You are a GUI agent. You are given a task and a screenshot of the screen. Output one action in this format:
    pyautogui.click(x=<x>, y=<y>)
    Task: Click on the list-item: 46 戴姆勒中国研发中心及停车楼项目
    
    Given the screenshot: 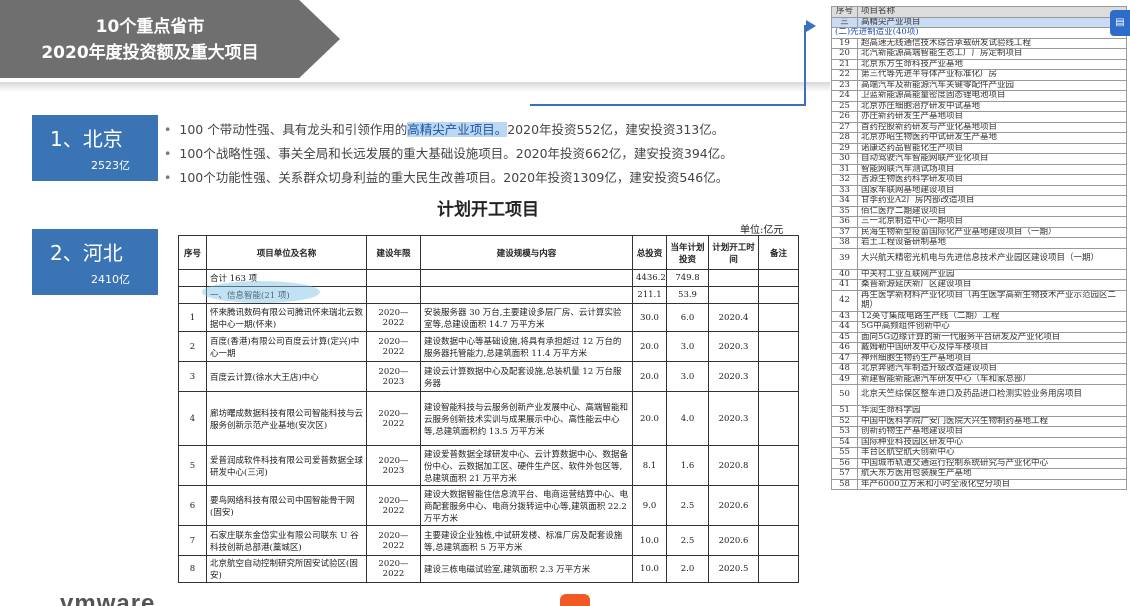 What is the action you would take?
    pyautogui.click(x=979, y=348)
    